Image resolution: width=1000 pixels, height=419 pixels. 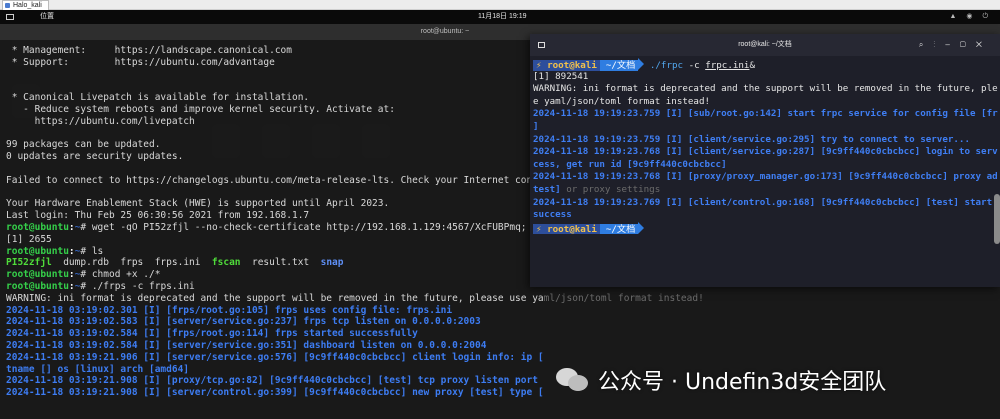 I want to click on prompt-arrow-icon, so click(x=641, y=227).